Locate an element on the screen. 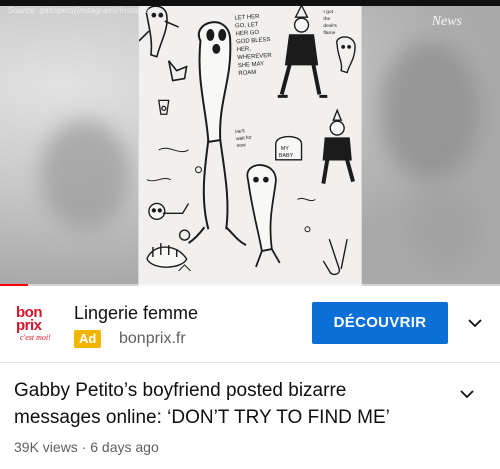 This screenshot has width=500, height=469. svg-text: devil's is located at coordinates (330, 26).